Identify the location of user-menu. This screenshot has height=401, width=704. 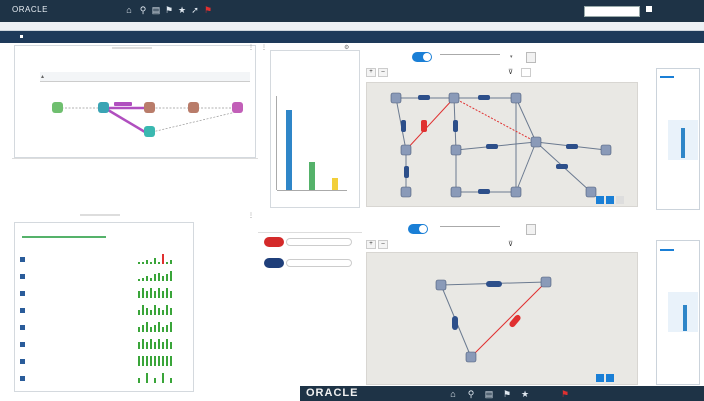
(650, 10).